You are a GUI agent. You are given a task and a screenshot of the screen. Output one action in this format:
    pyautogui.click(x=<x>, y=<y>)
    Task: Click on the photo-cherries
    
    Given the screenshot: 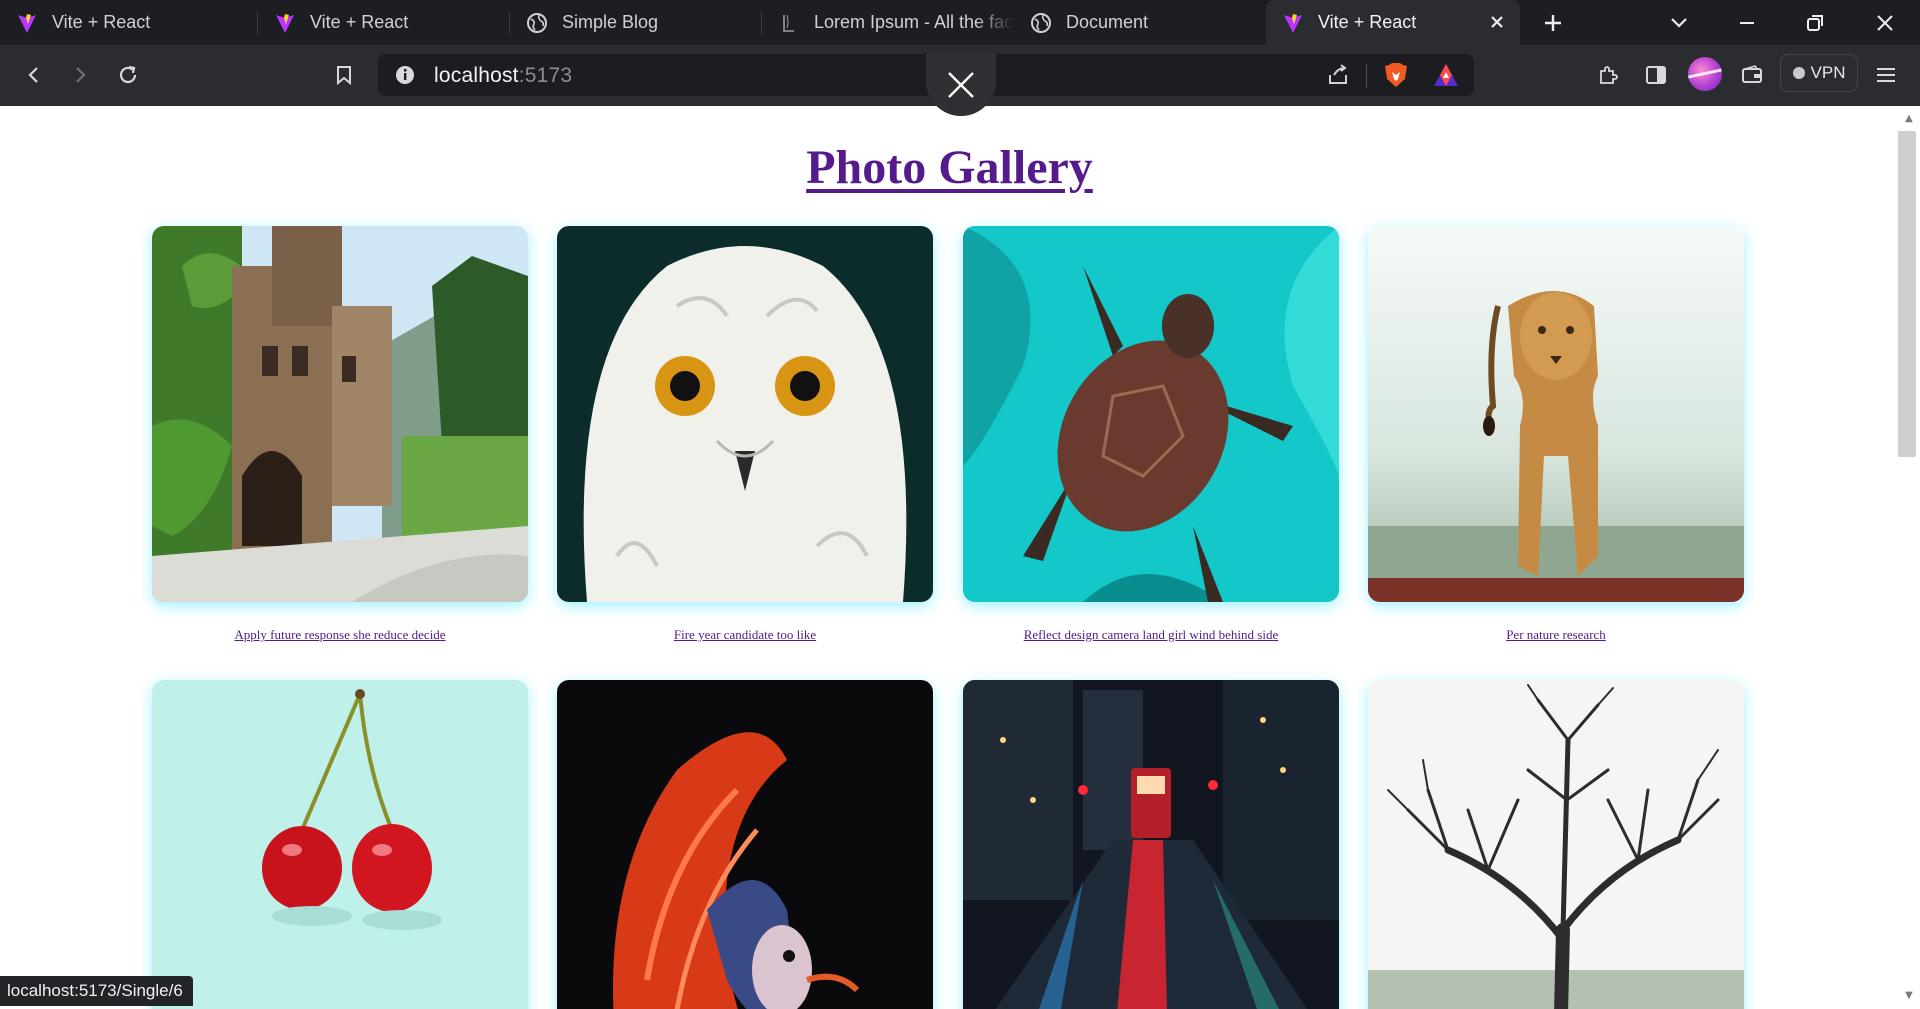 What is the action you would take?
    pyautogui.click(x=340, y=844)
    